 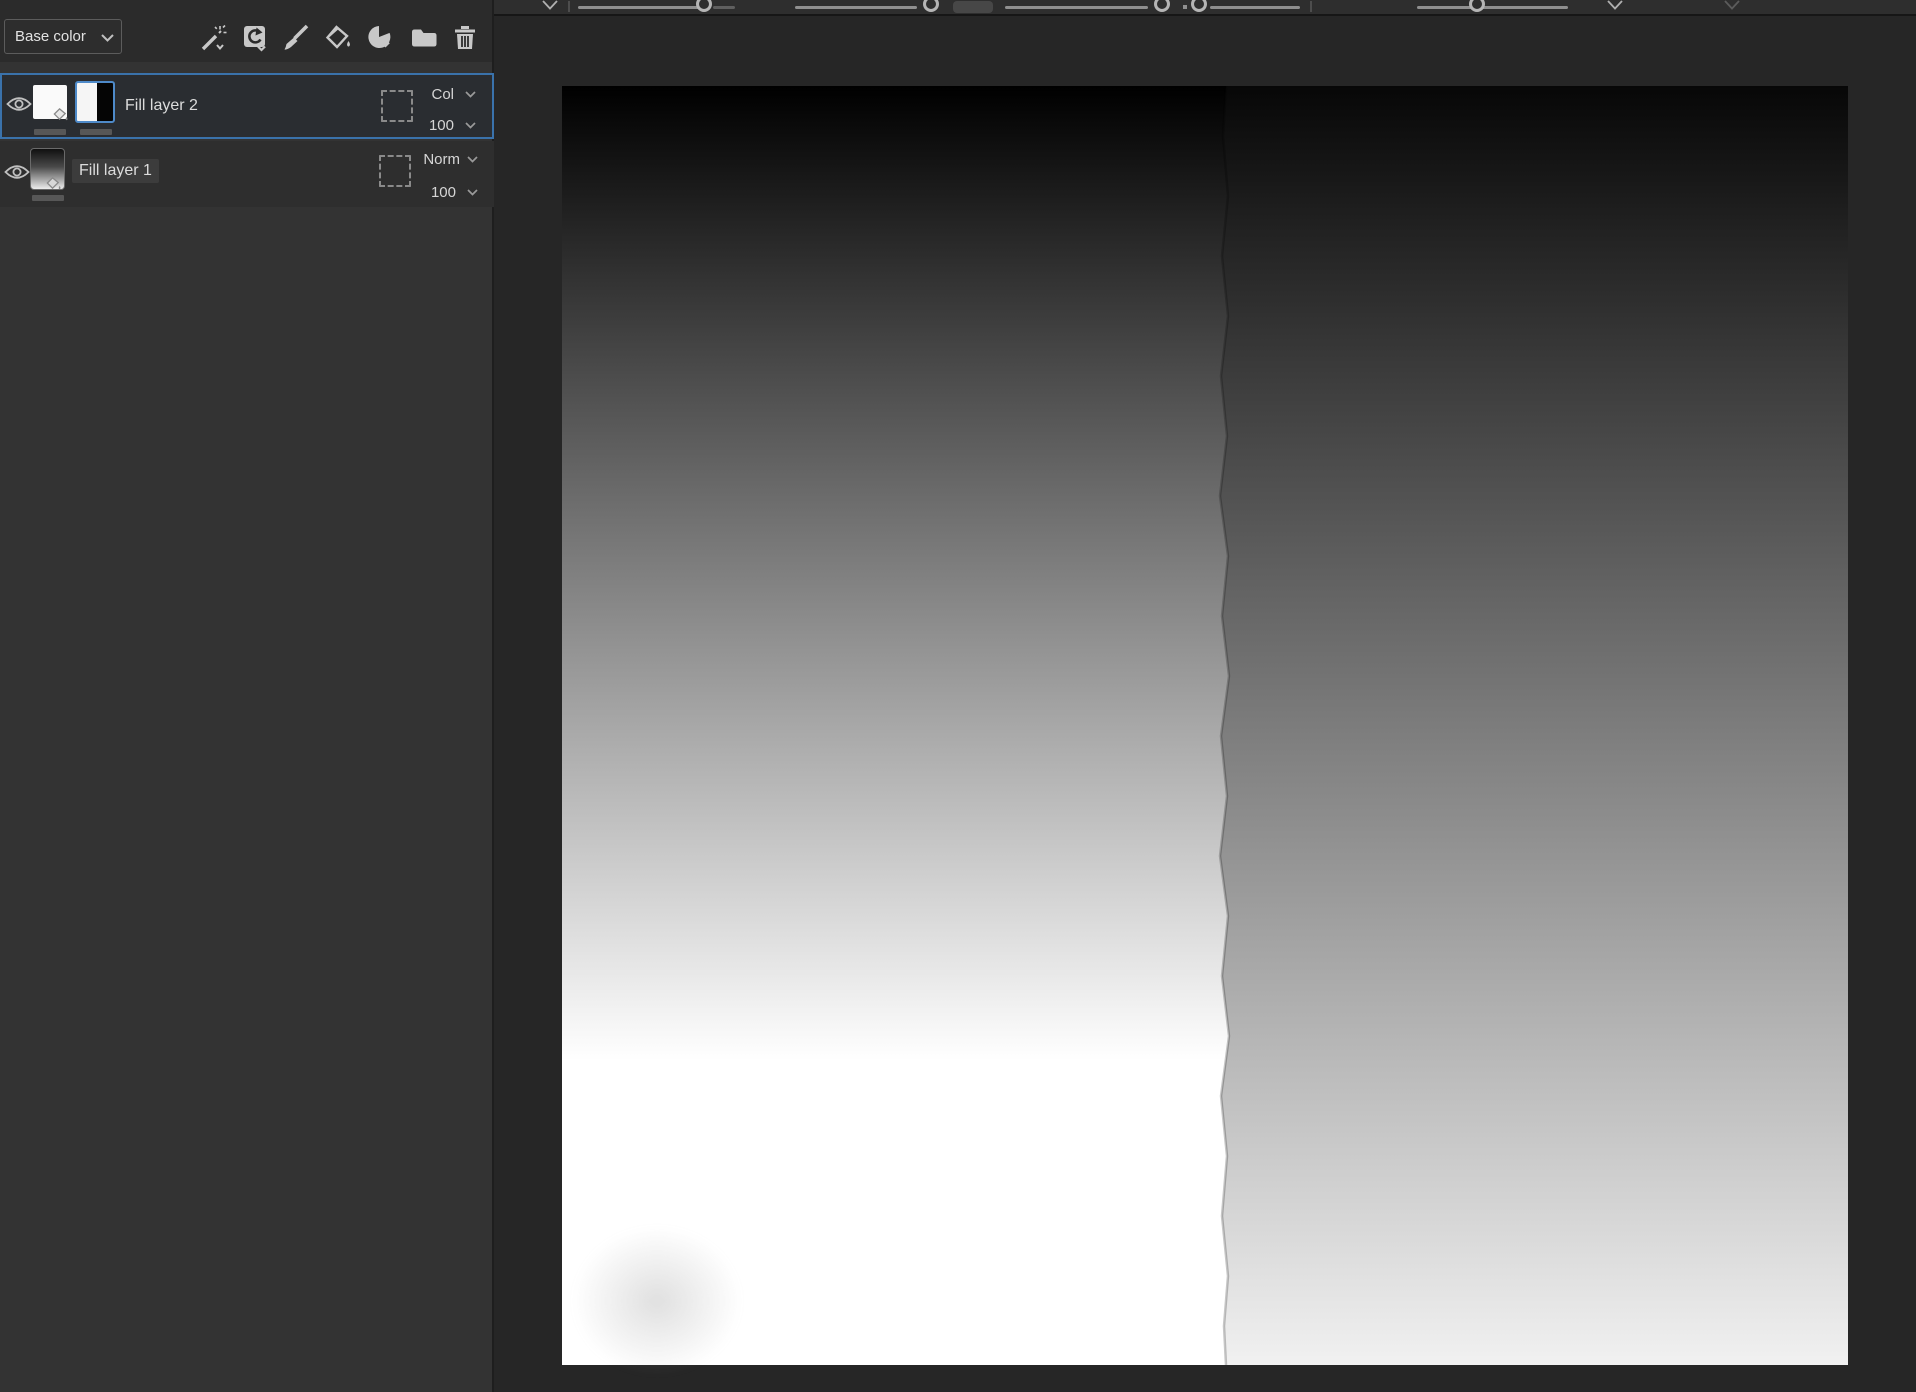 I want to click on paint-brush-icon, so click(x=296, y=37).